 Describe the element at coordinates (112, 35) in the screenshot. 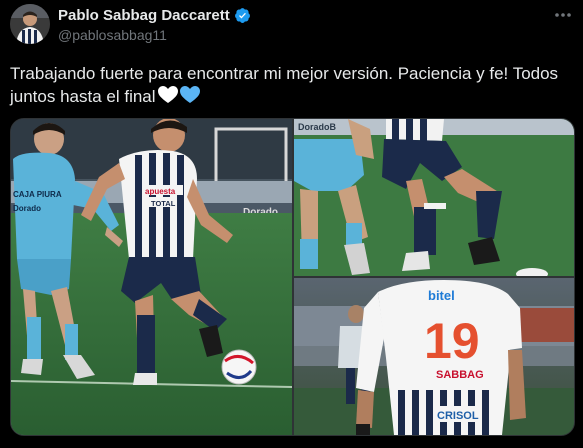

I see `author-handle: @pablosabbag11` at that location.